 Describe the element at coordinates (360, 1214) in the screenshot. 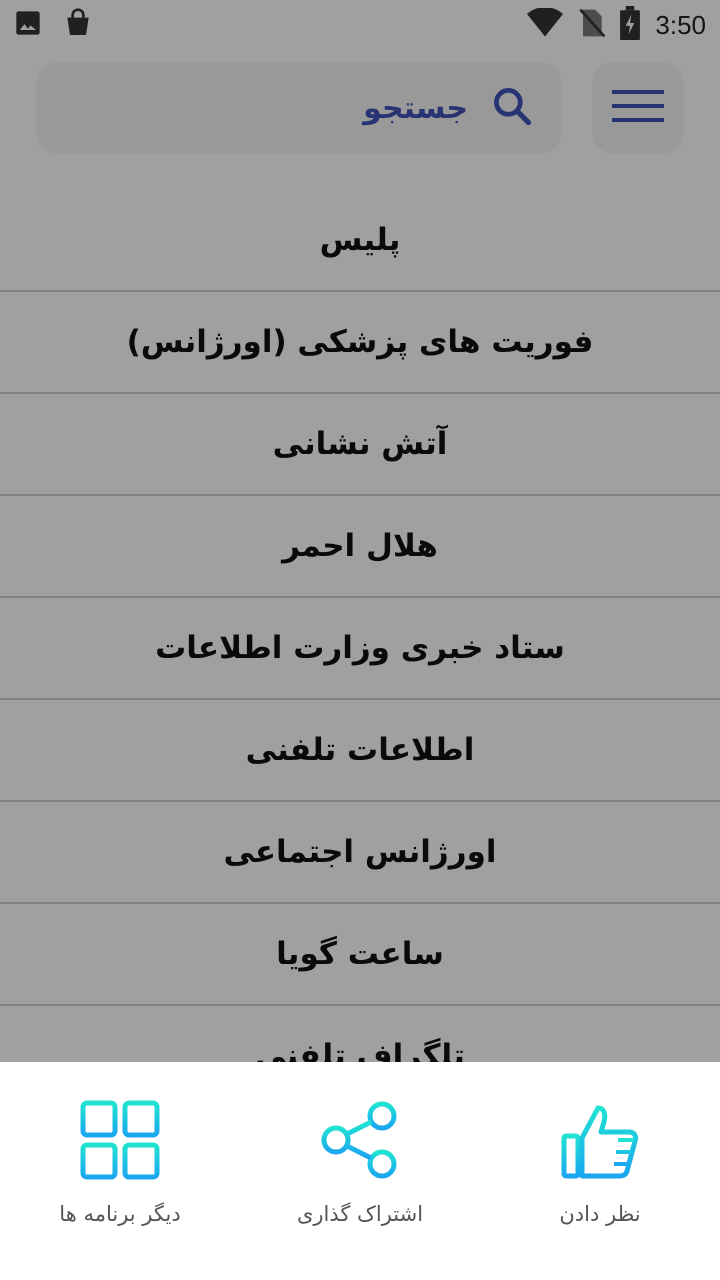

I see `share-label: اشتراک گذاری` at that location.